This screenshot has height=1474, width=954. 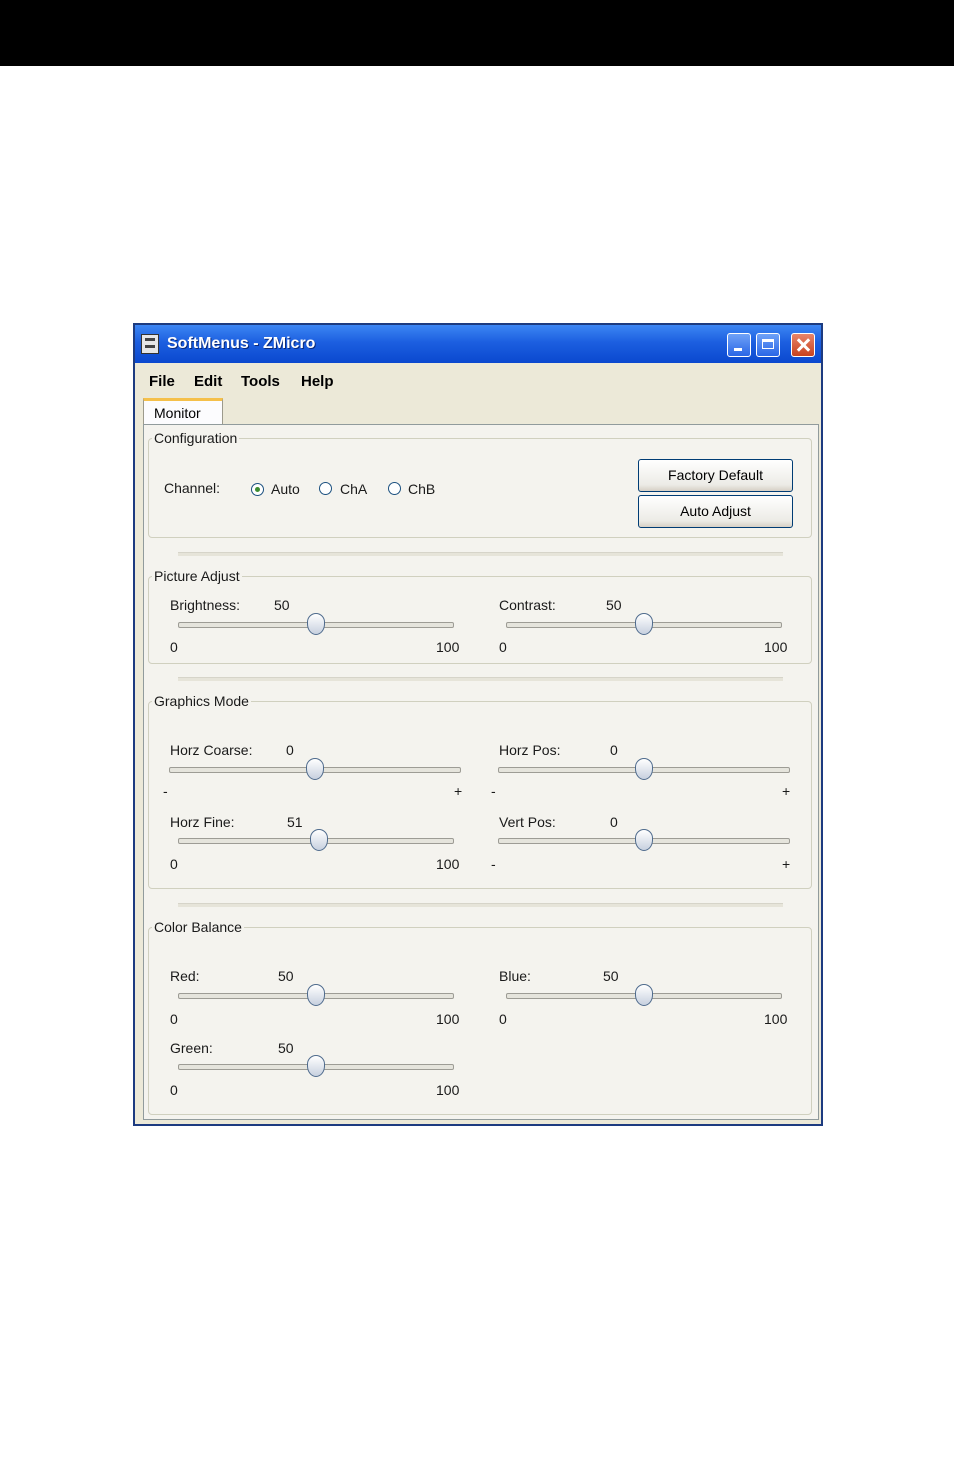 I want to click on brightness-label: Brightness:, so click(x=205, y=605).